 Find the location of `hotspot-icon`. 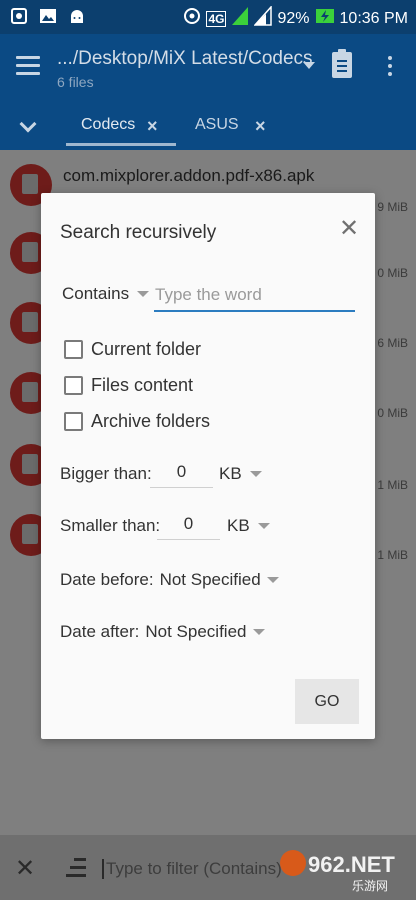

hotspot-icon is located at coordinates (19, 16).